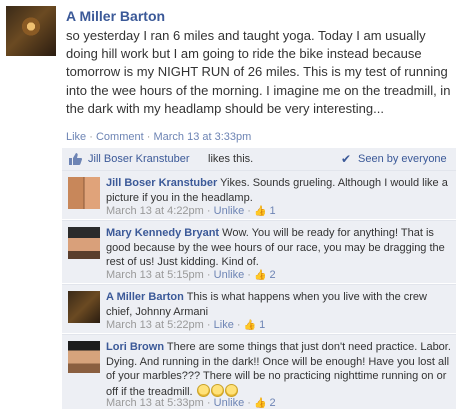  What do you see at coordinates (155, 403) in the screenshot?
I see `comment-time: March 13 at 5:33pm` at bounding box center [155, 403].